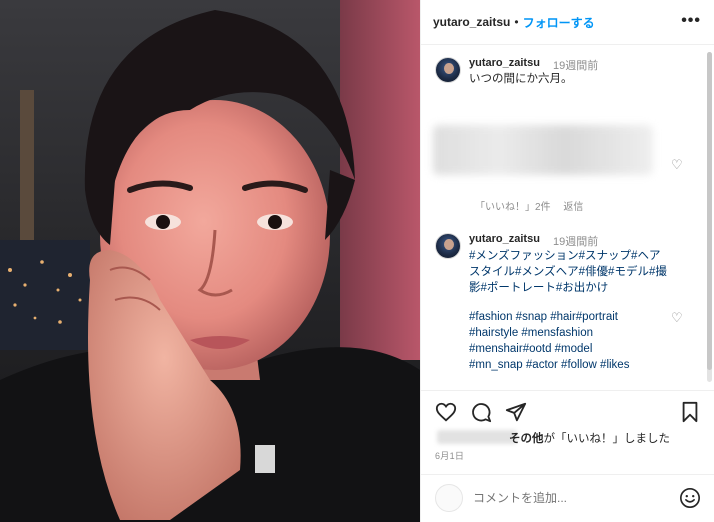 Image resolution: width=714 pixels, height=522 pixels. I want to click on caption-username: yutaro_zaitsu, so click(504, 63).